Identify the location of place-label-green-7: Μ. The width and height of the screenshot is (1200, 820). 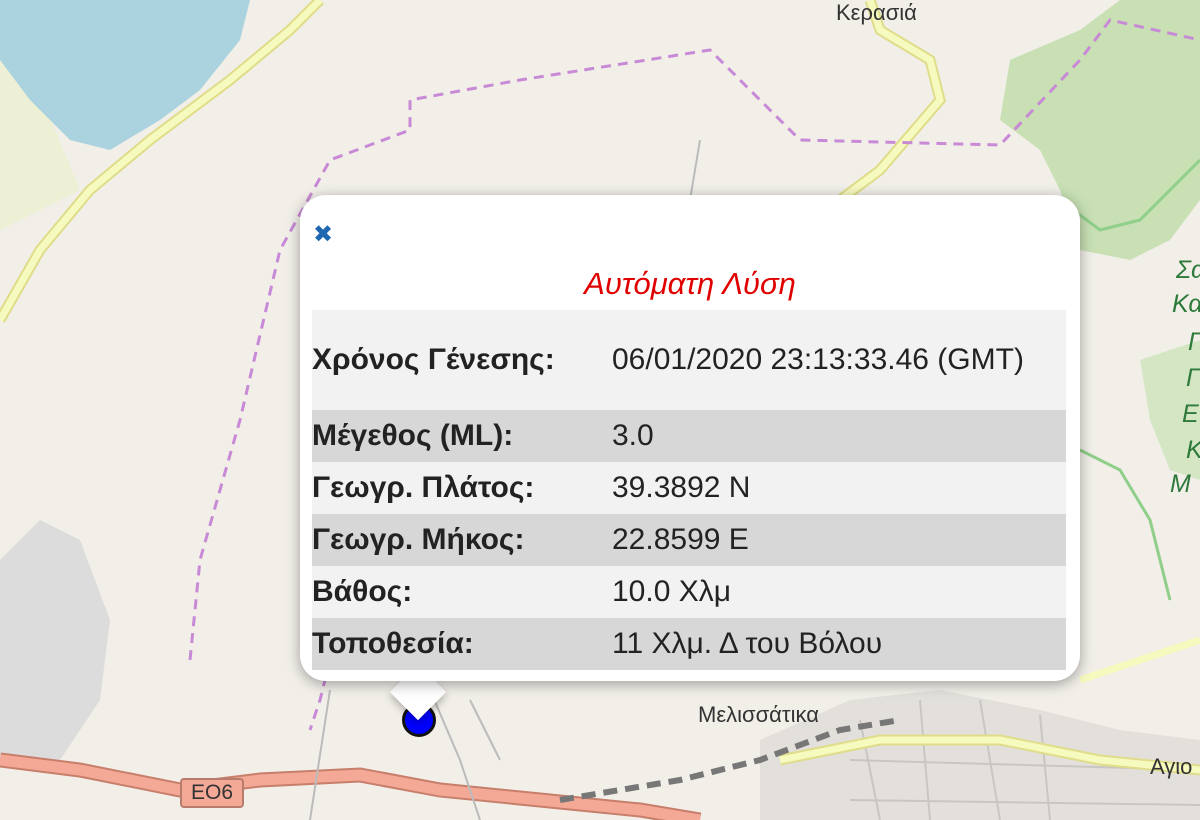
(1180, 484).